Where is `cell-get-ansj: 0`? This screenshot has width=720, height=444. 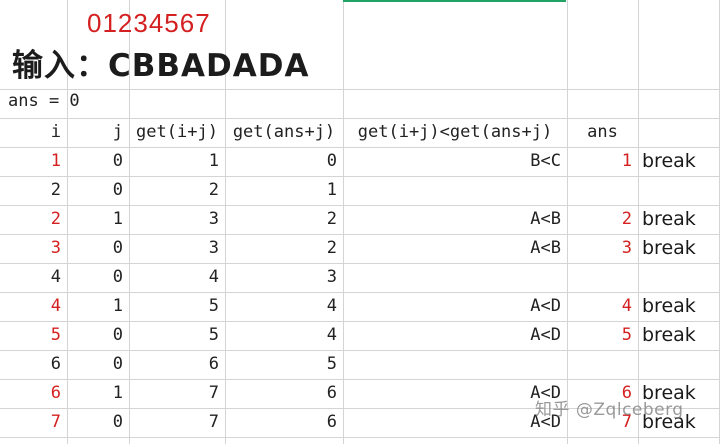
cell-get-ansj: 0 is located at coordinates (284, 161).